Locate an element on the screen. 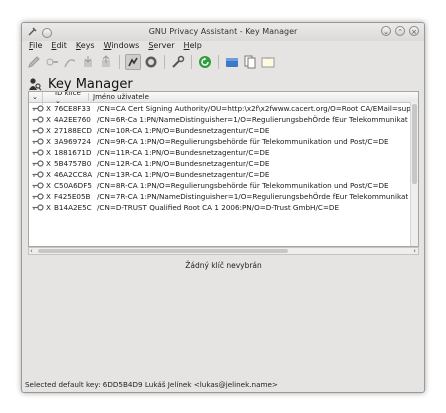 The image size is (446, 413). key-id: 5B4757B0 is located at coordinates (73, 163).